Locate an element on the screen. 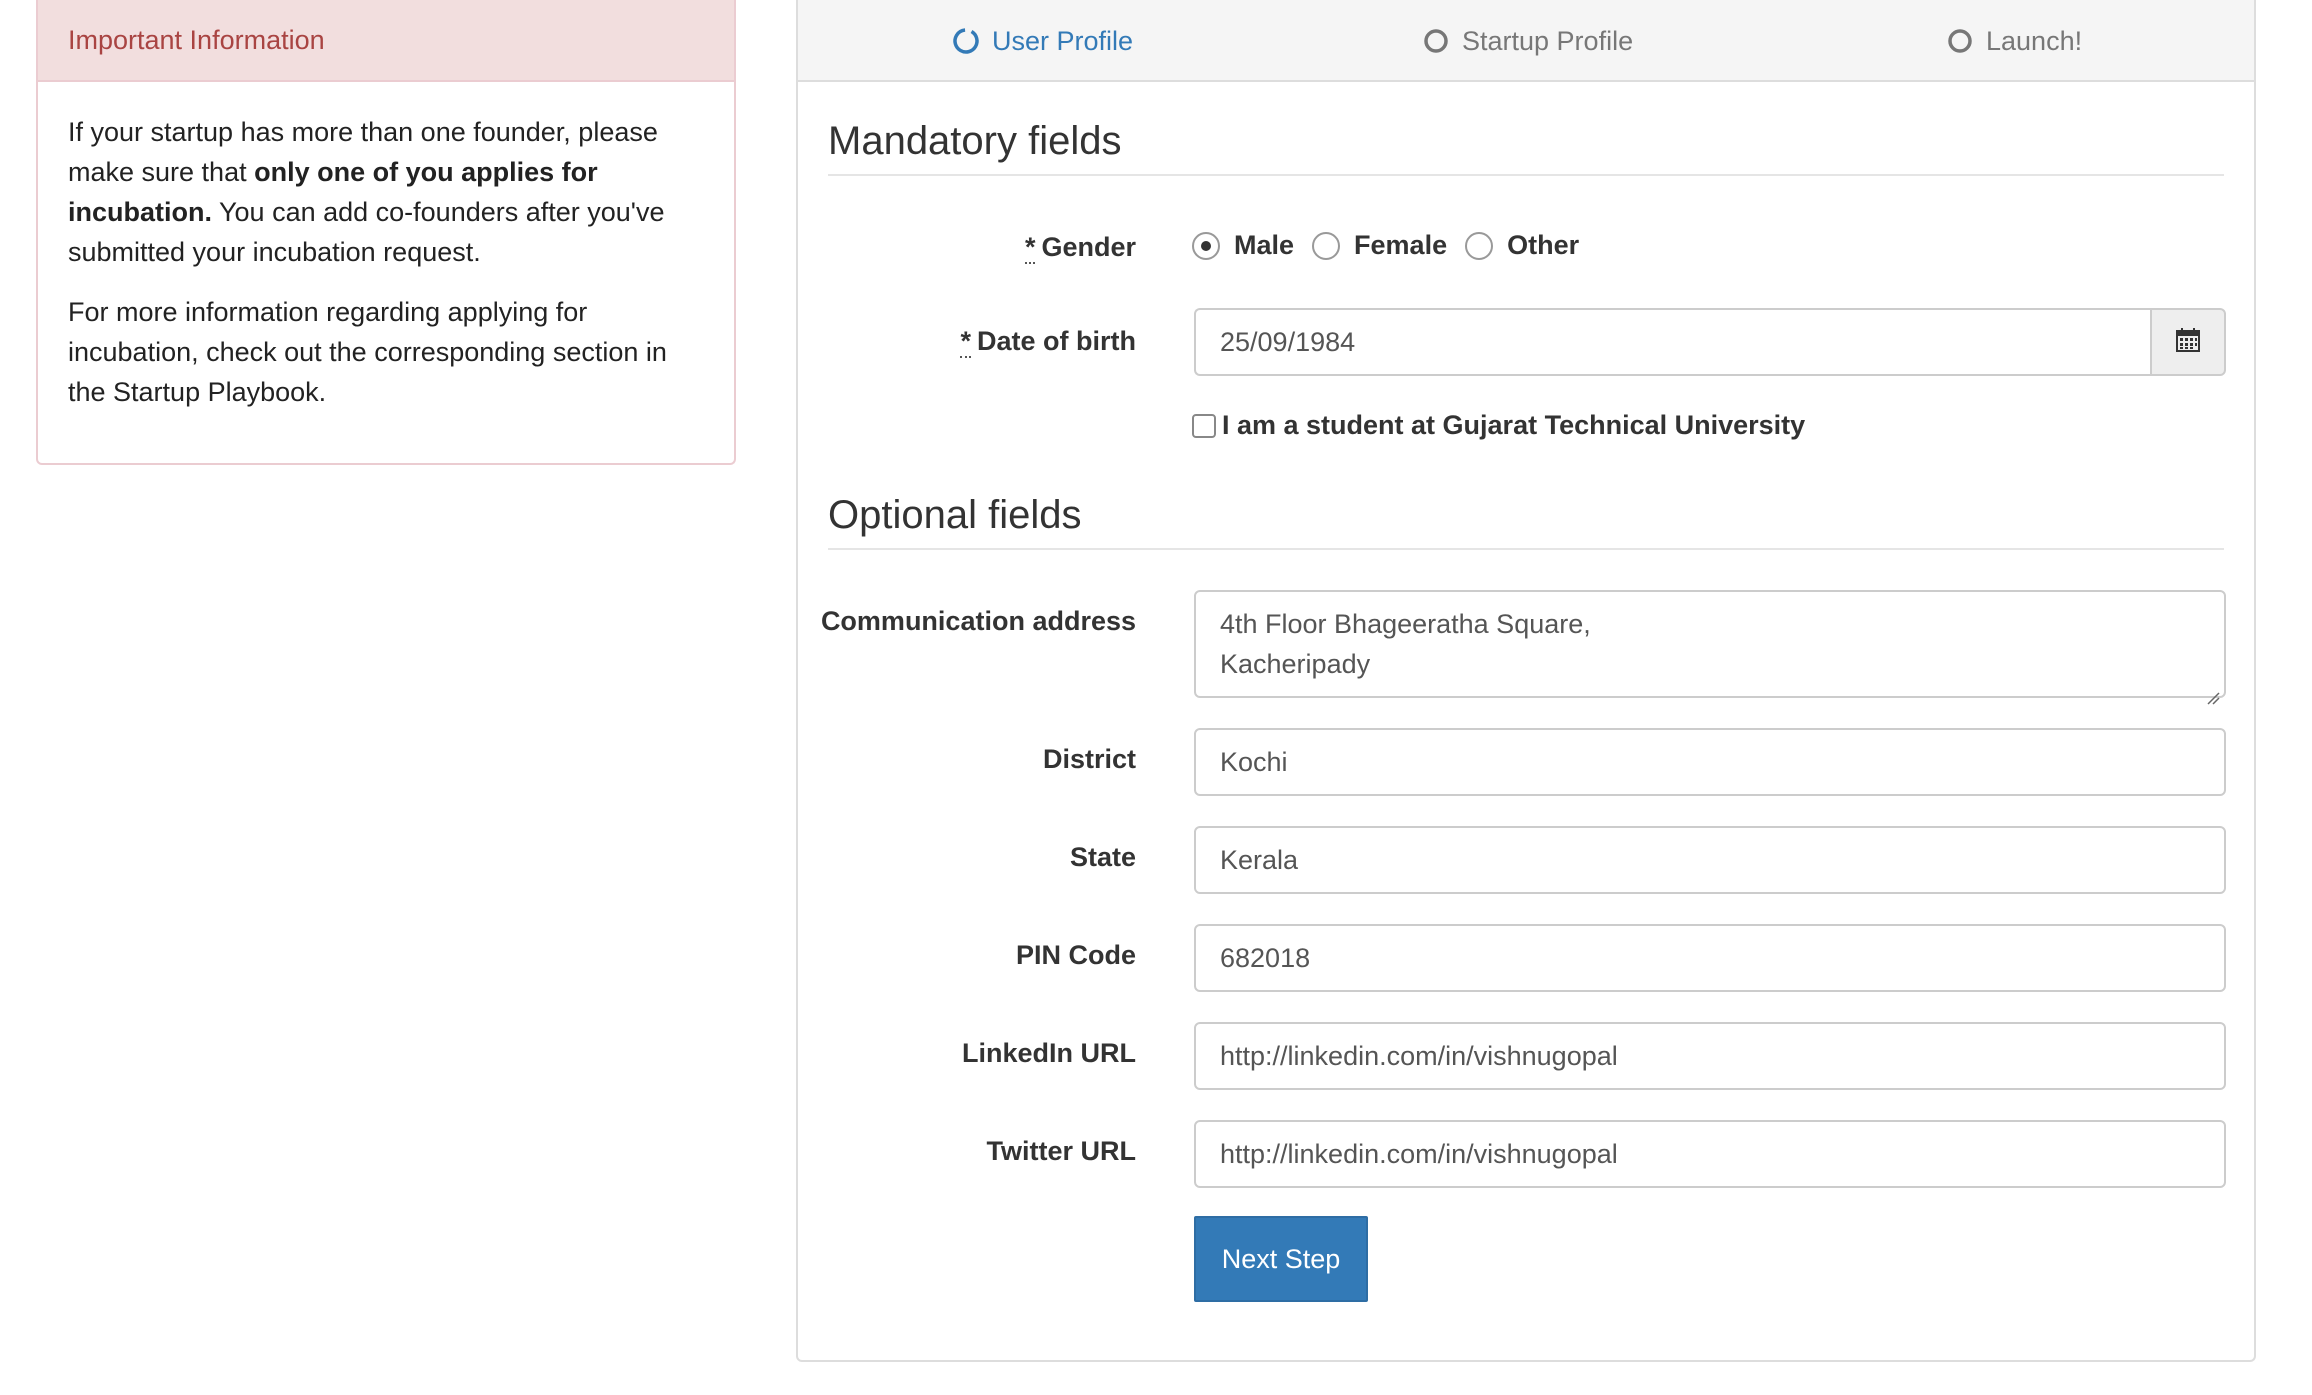 This screenshot has height=1395, width=2312. radio-label-female: Female is located at coordinates (1401, 245).